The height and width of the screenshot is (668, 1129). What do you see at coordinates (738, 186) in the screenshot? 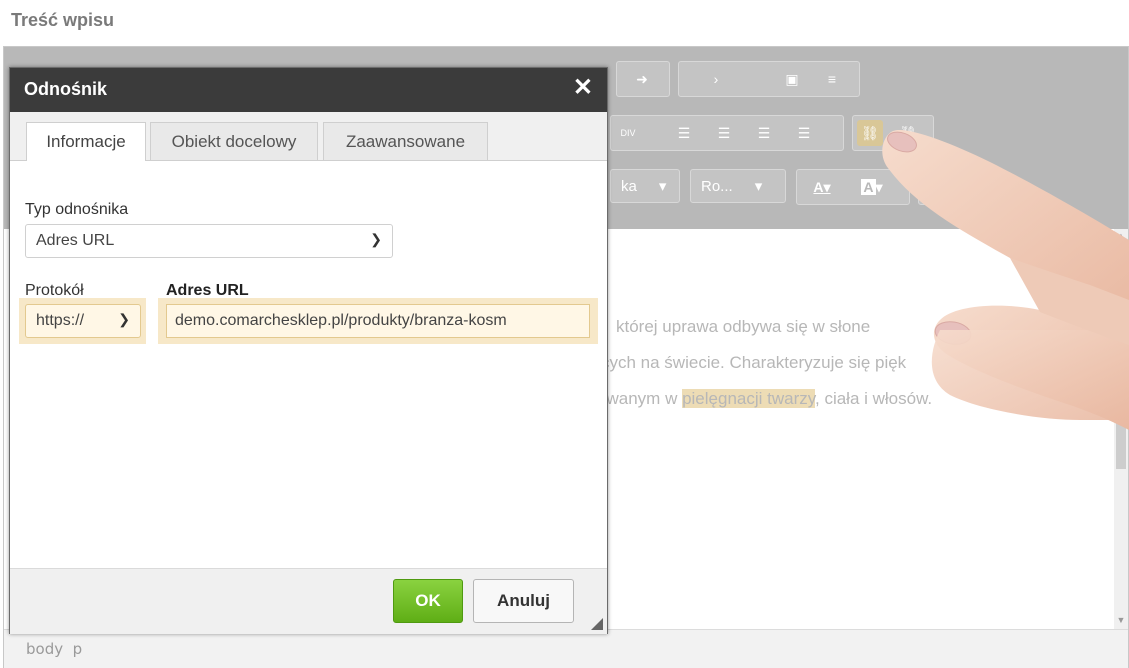
I see `size-combo: Ro... ▾` at bounding box center [738, 186].